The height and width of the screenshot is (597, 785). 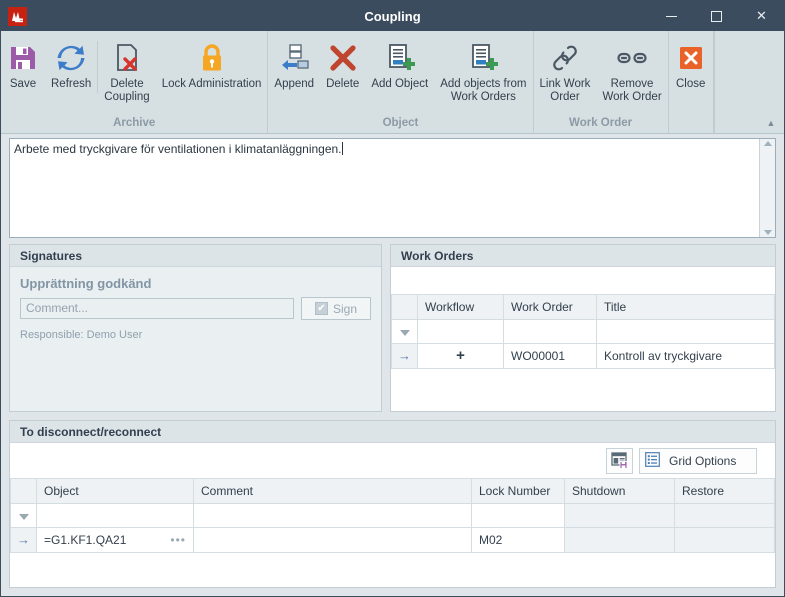 I want to click on filter-cell-title, so click(x=685, y=331).